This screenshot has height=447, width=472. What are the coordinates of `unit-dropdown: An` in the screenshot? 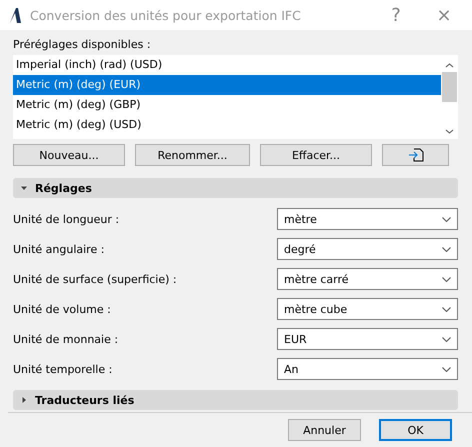 It's located at (367, 369).